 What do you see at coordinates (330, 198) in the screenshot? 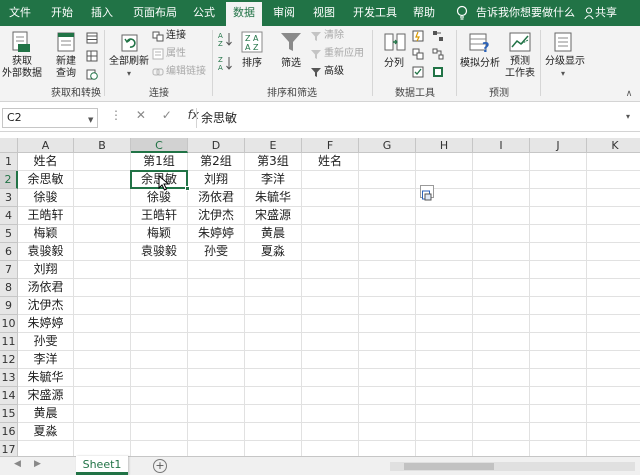
I see `cell-f3` at bounding box center [330, 198].